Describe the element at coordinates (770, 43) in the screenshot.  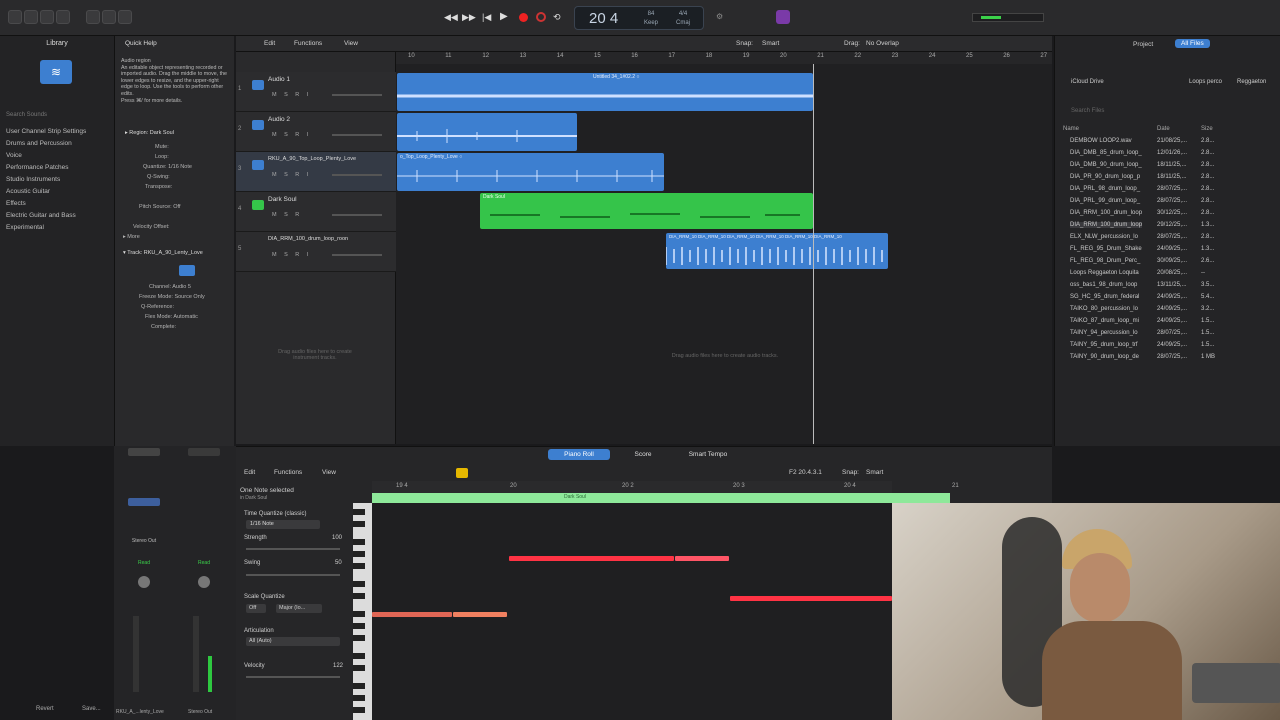
I see `snap-value: Smart` at that location.